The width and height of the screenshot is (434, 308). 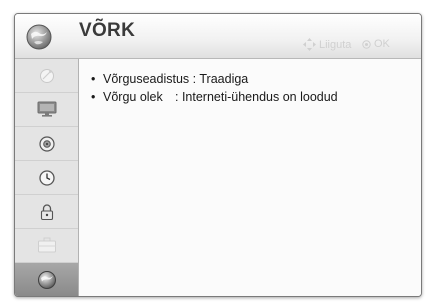 I want to click on navigation-arrows-icon, so click(x=309, y=44).